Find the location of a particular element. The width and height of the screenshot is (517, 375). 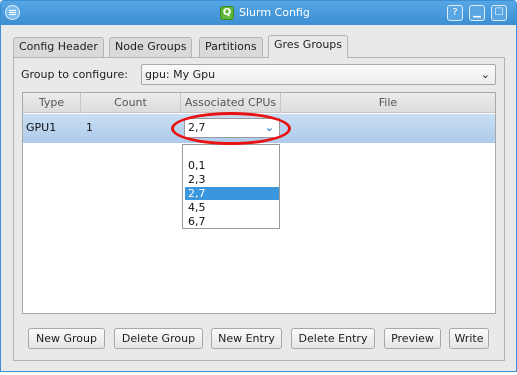

dropdown-option: 6,7 is located at coordinates (232, 221).